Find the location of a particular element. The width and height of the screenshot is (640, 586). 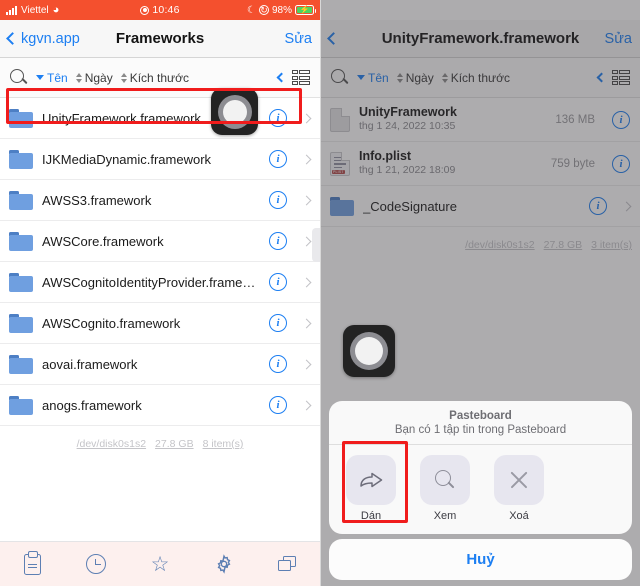

gear-icon is located at coordinates (224, 564).